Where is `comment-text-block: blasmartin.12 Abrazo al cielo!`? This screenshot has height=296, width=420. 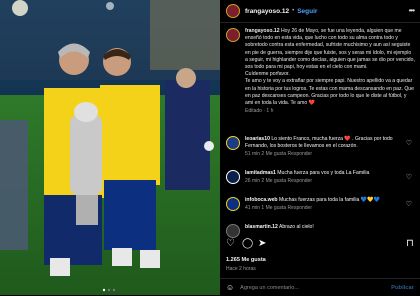
comment-text-block: blasmartin.12 Abrazo al cielo! is located at coordinates (325, 231).